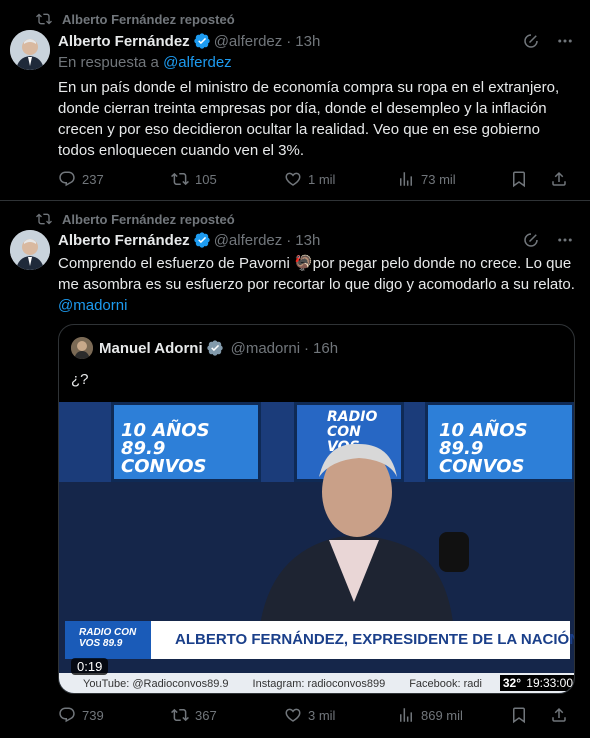  I want to click on reply-button: 739, so click(114, 715).